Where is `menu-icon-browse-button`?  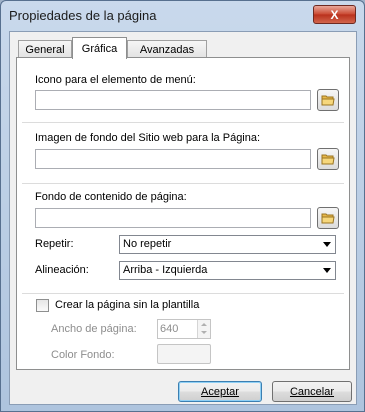
menu-icon-browse-button is located at coordinates (328, 100).